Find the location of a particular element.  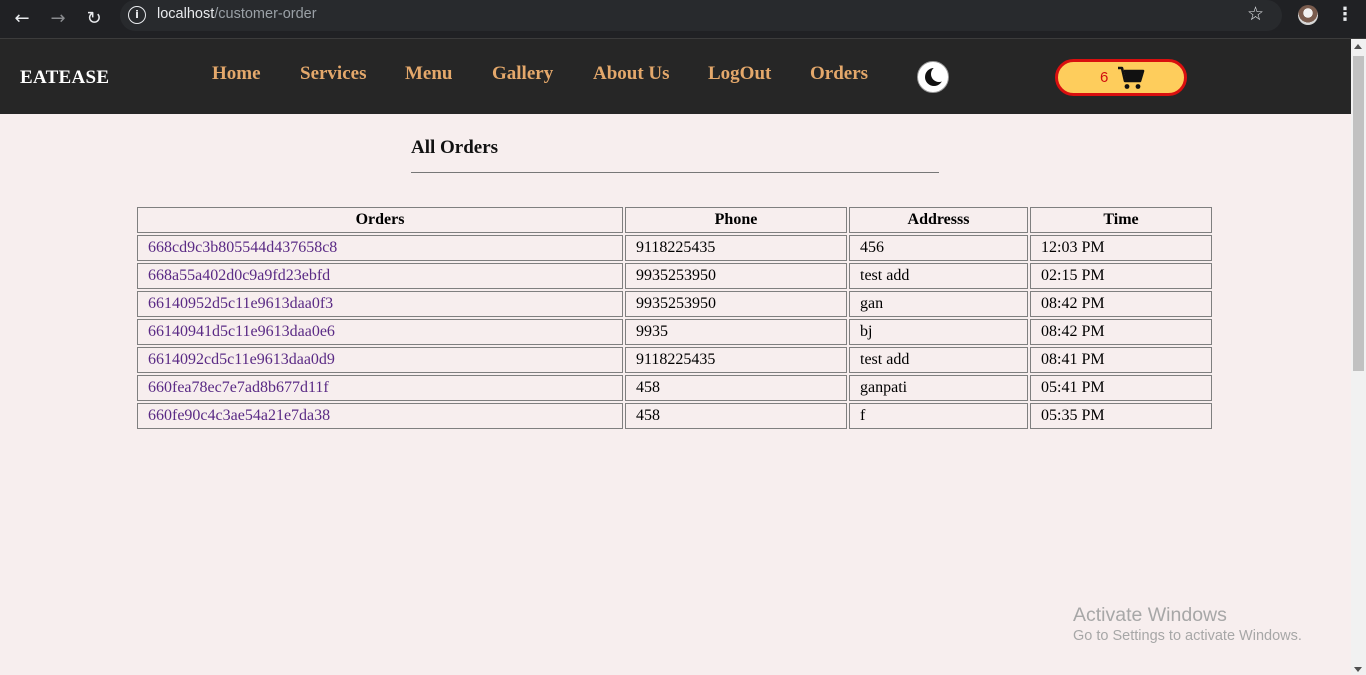

more-menu-icon: ⋮ is located at coordinates (1345, 14).